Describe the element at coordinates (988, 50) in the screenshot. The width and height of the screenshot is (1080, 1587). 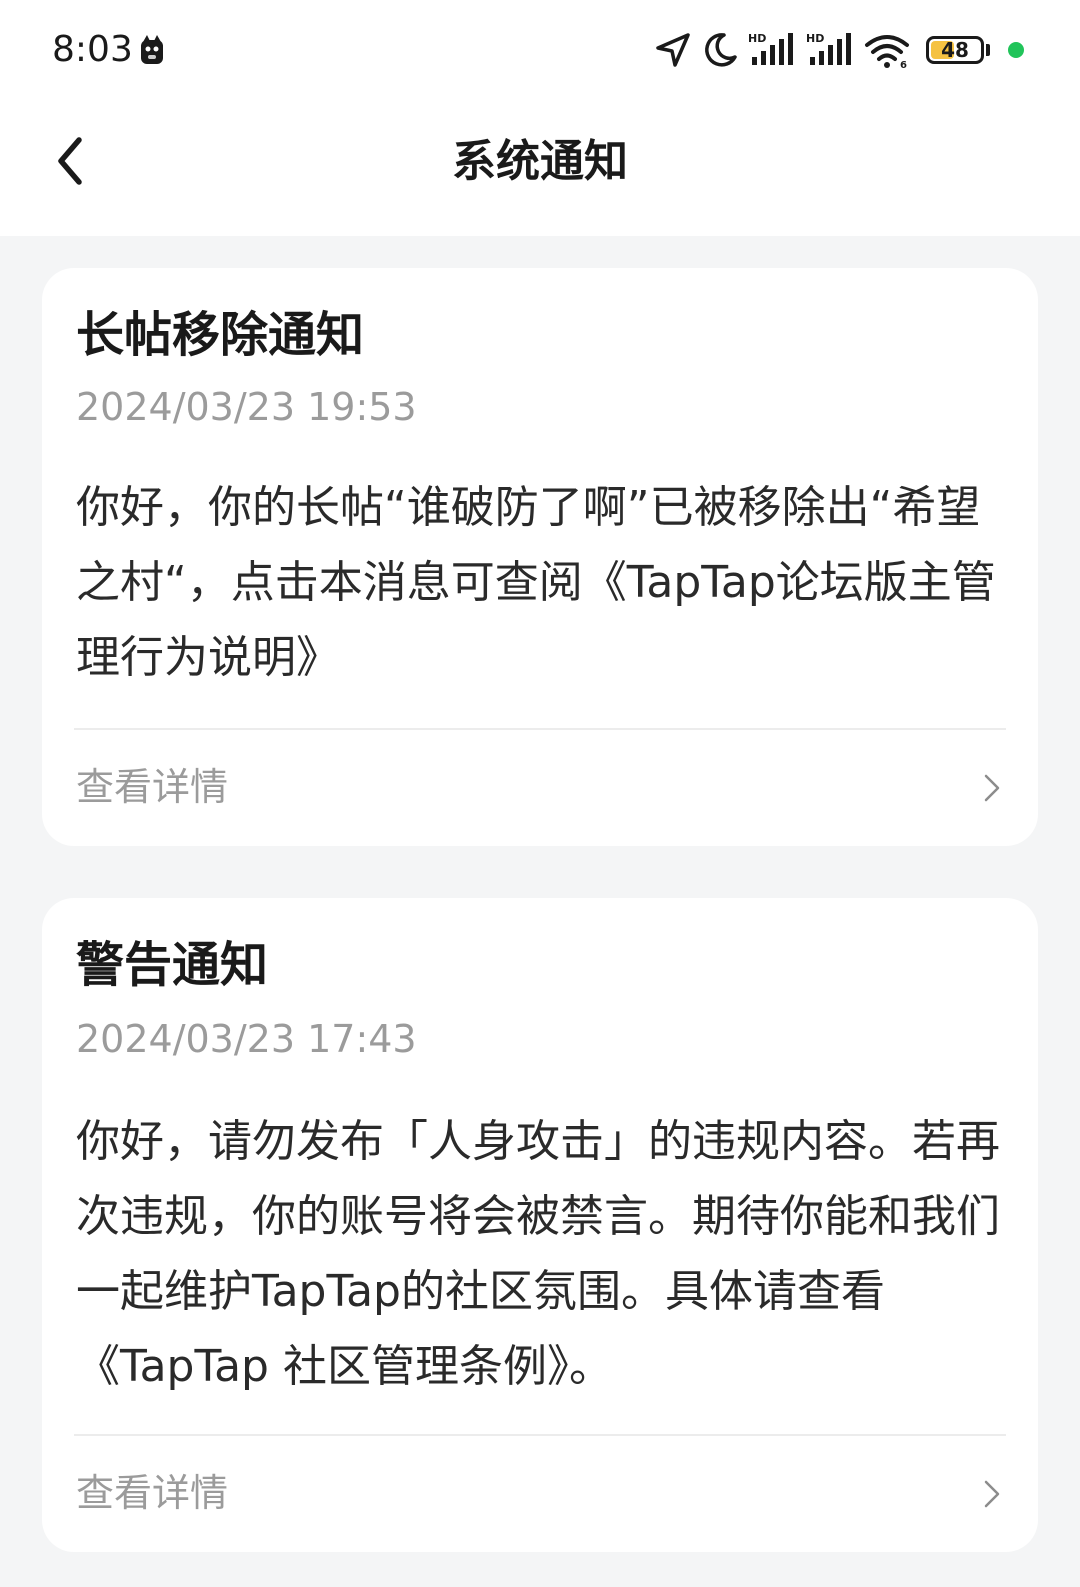
I see `battery-tip` at that location.